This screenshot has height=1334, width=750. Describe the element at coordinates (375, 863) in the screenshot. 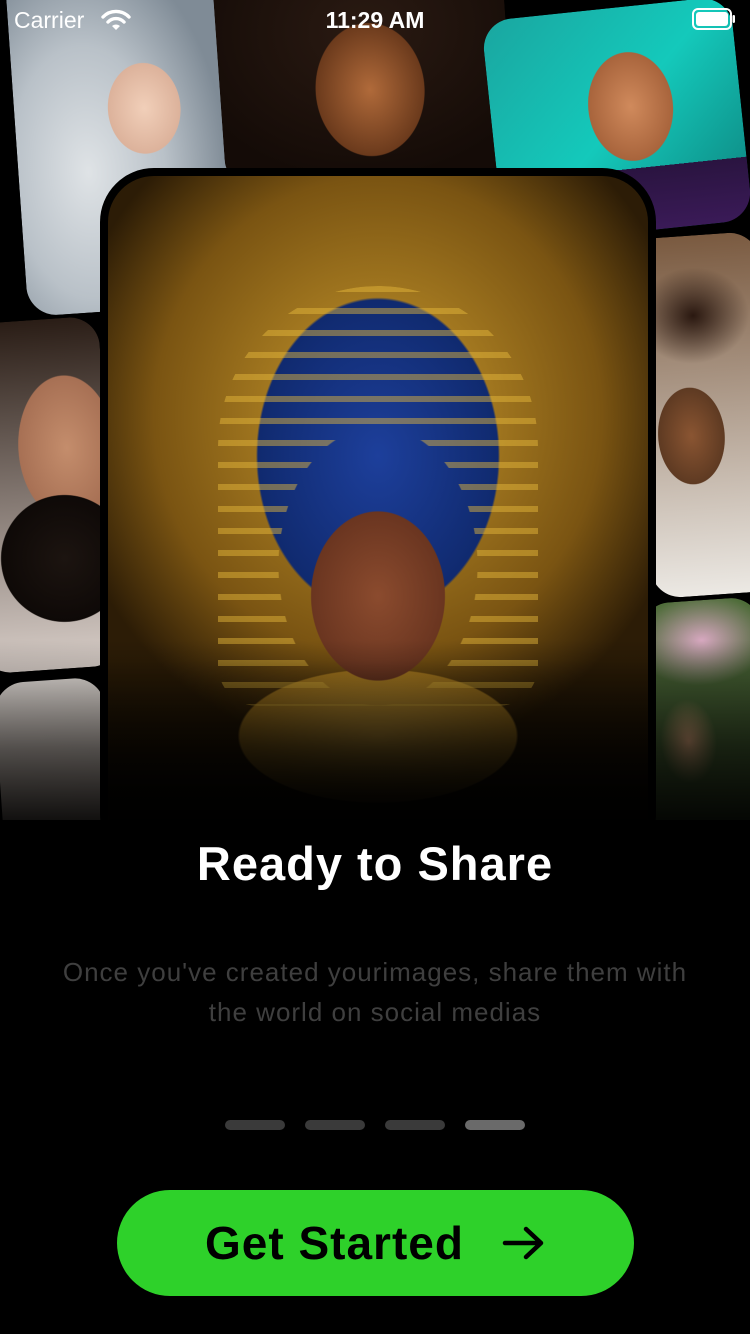

I see `onboarding-title: Ready to Share` at that location.